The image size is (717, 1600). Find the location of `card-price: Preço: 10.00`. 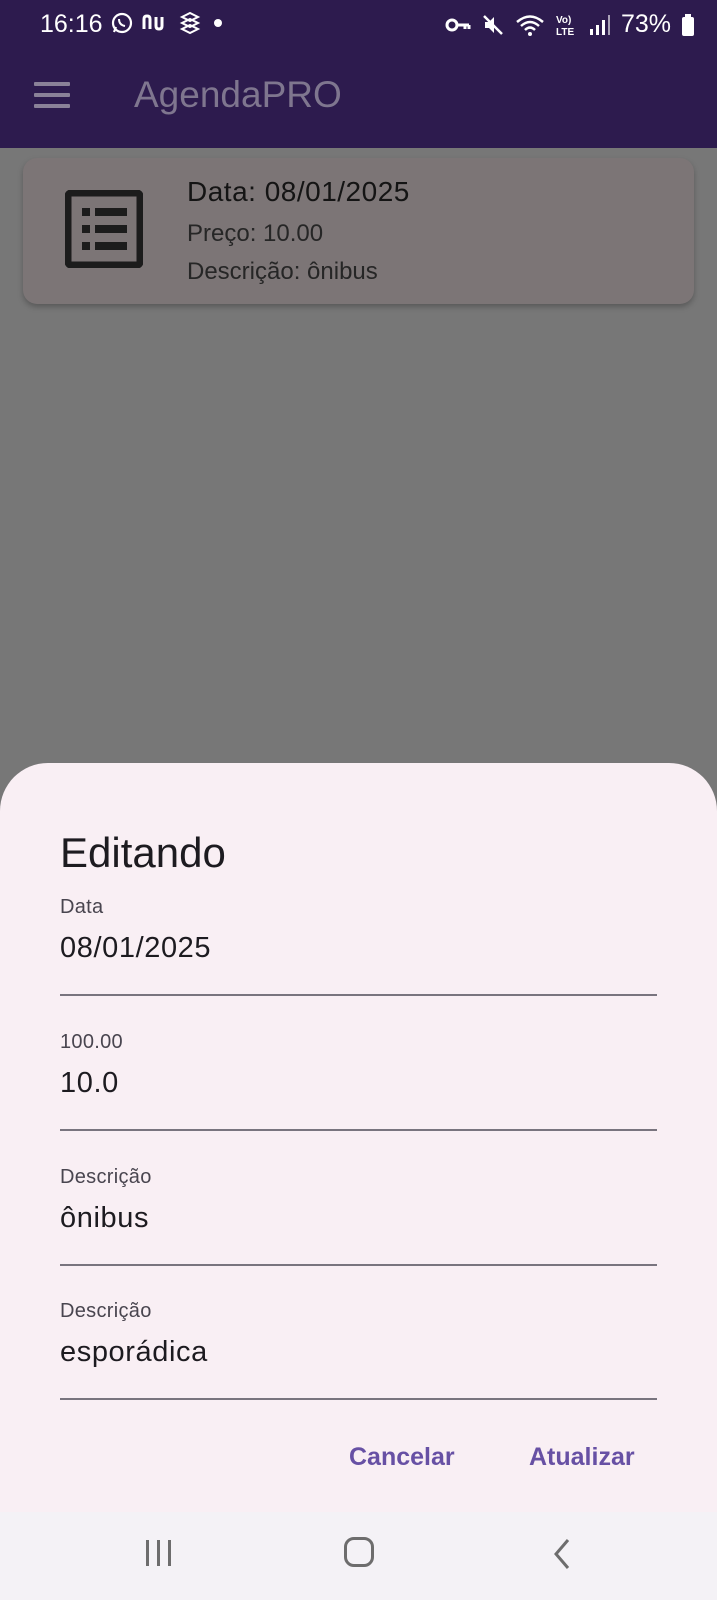

card-price: Preço: 10.00 is located at coordinates (255, 233).